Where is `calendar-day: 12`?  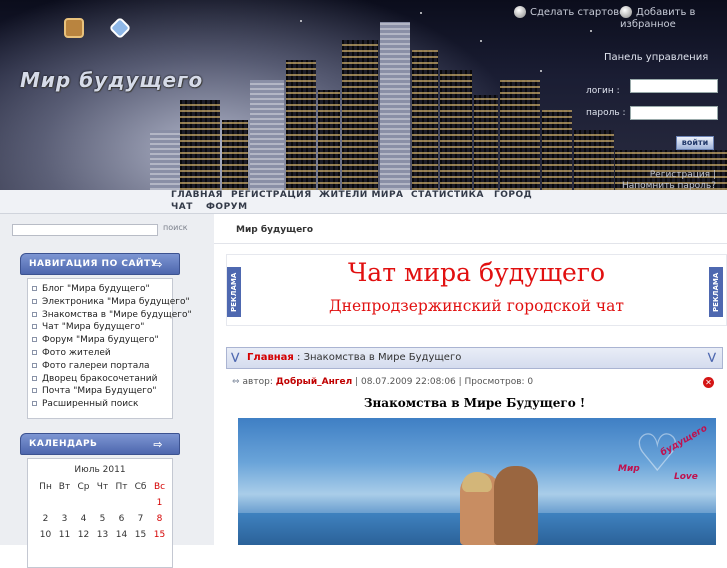 calendar-day: 12 is located at coordinates (83, 535).